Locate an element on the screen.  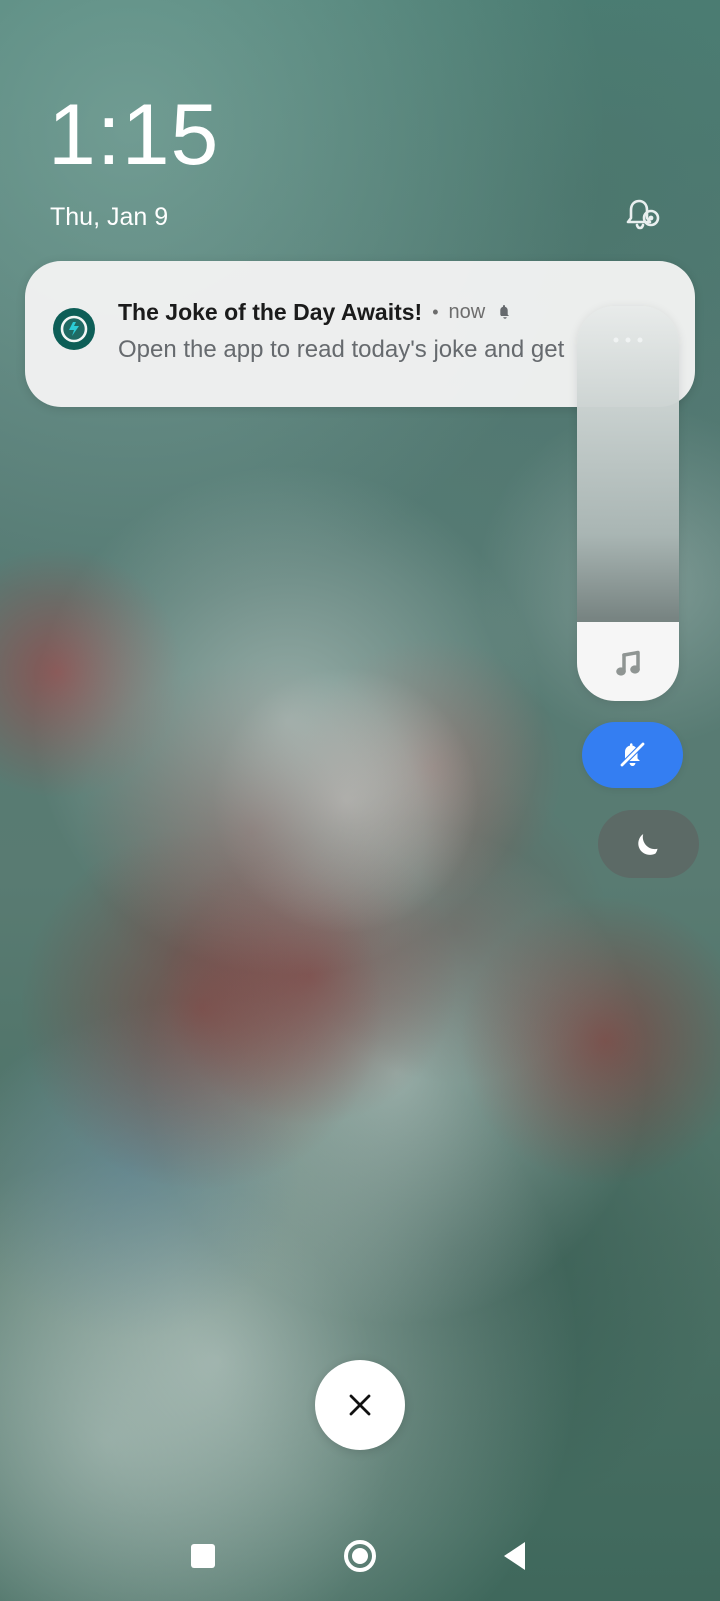
back-triangle-icon is located at coordinates (515, 1556).